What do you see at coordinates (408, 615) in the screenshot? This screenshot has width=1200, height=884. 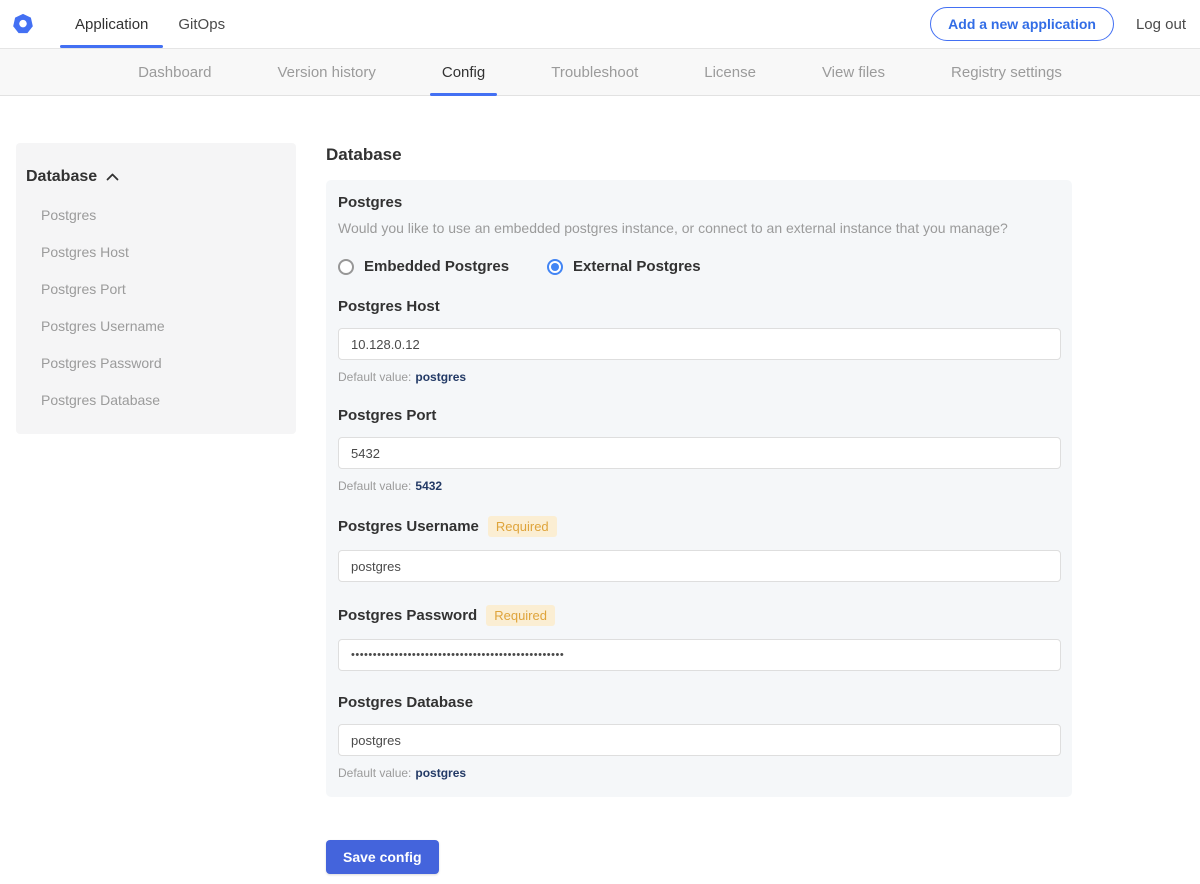 I see `field-label: Postgres Password` at bounding box center [408, 615].